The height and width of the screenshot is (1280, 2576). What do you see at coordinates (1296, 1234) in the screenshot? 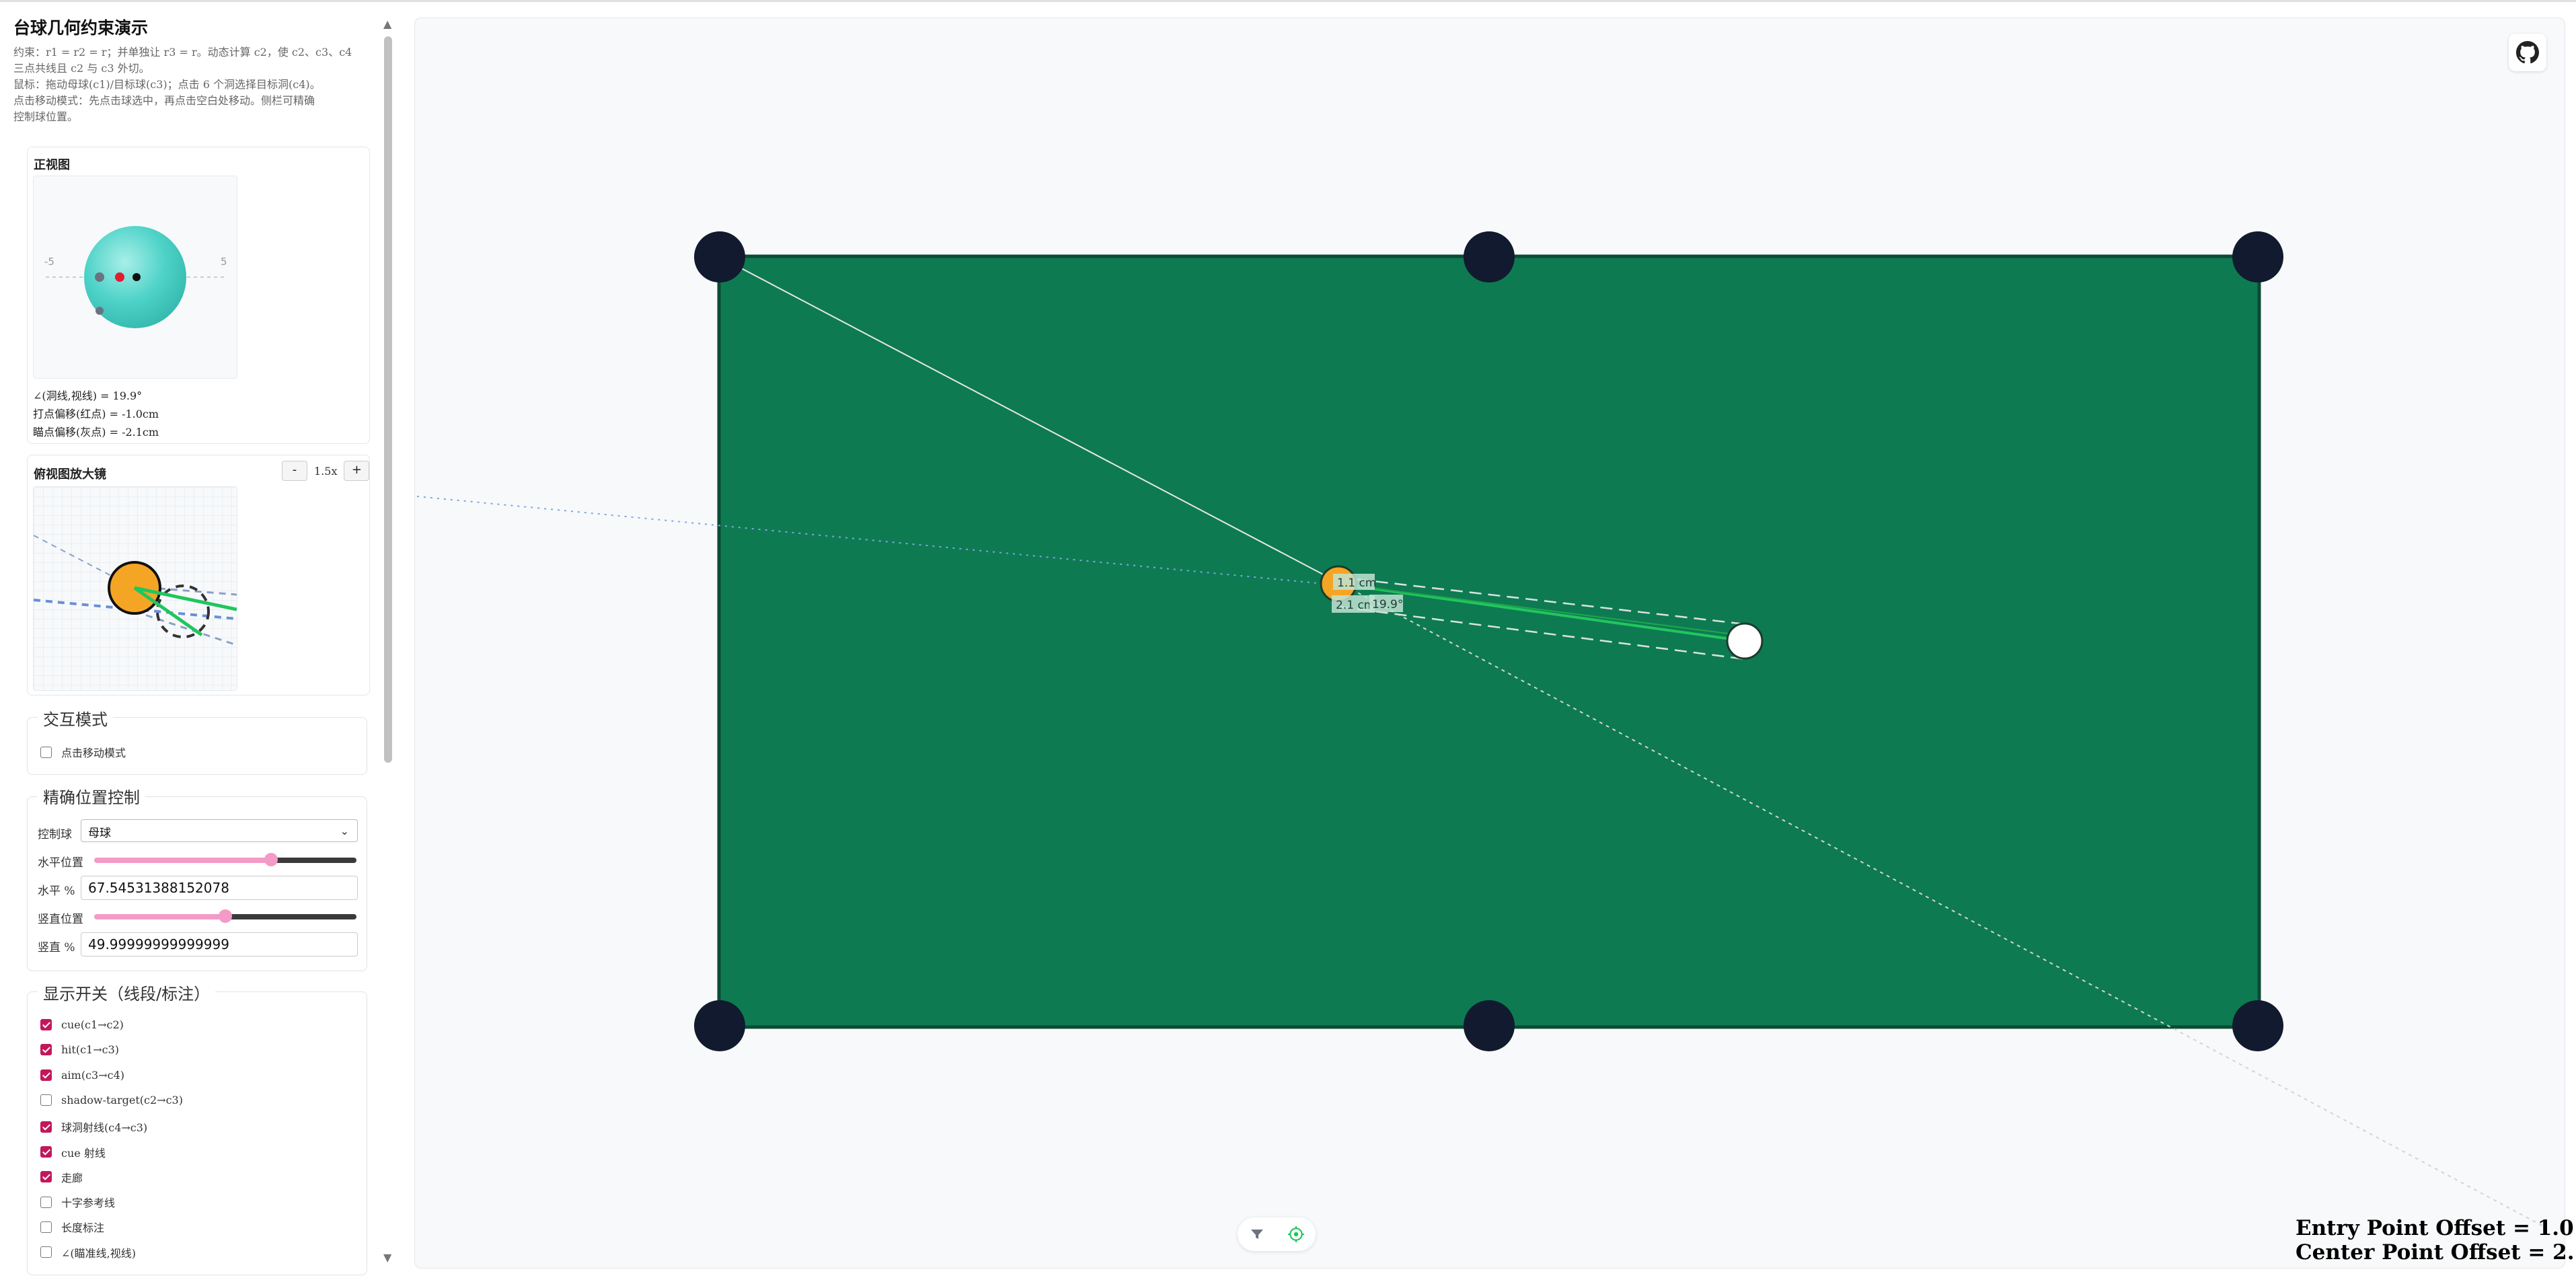
I see `target-icon` at bounding box center [1296, 1234].